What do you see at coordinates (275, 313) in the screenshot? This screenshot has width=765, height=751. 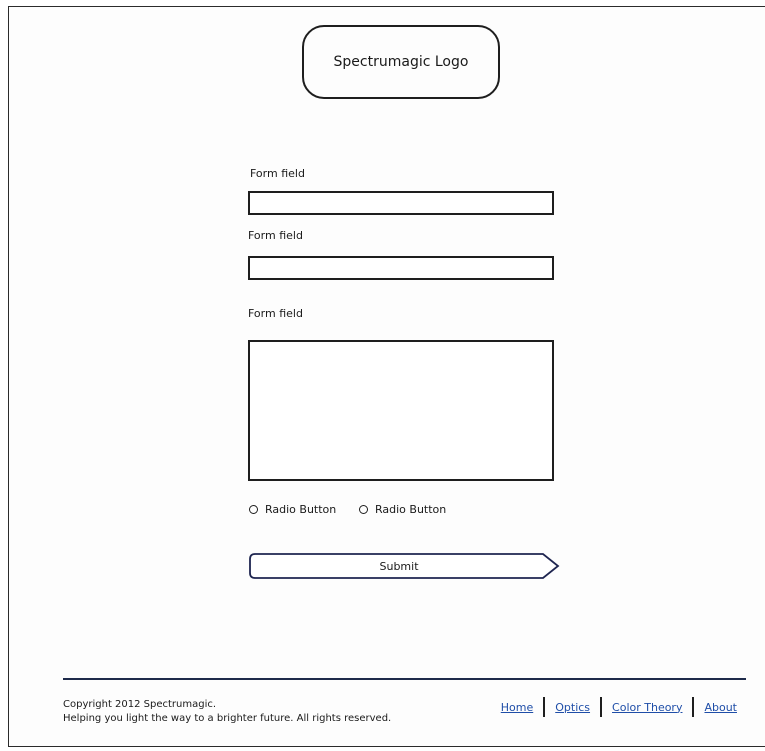 I see `form-field-label-3: Form field` at bounding box center [275, 313].